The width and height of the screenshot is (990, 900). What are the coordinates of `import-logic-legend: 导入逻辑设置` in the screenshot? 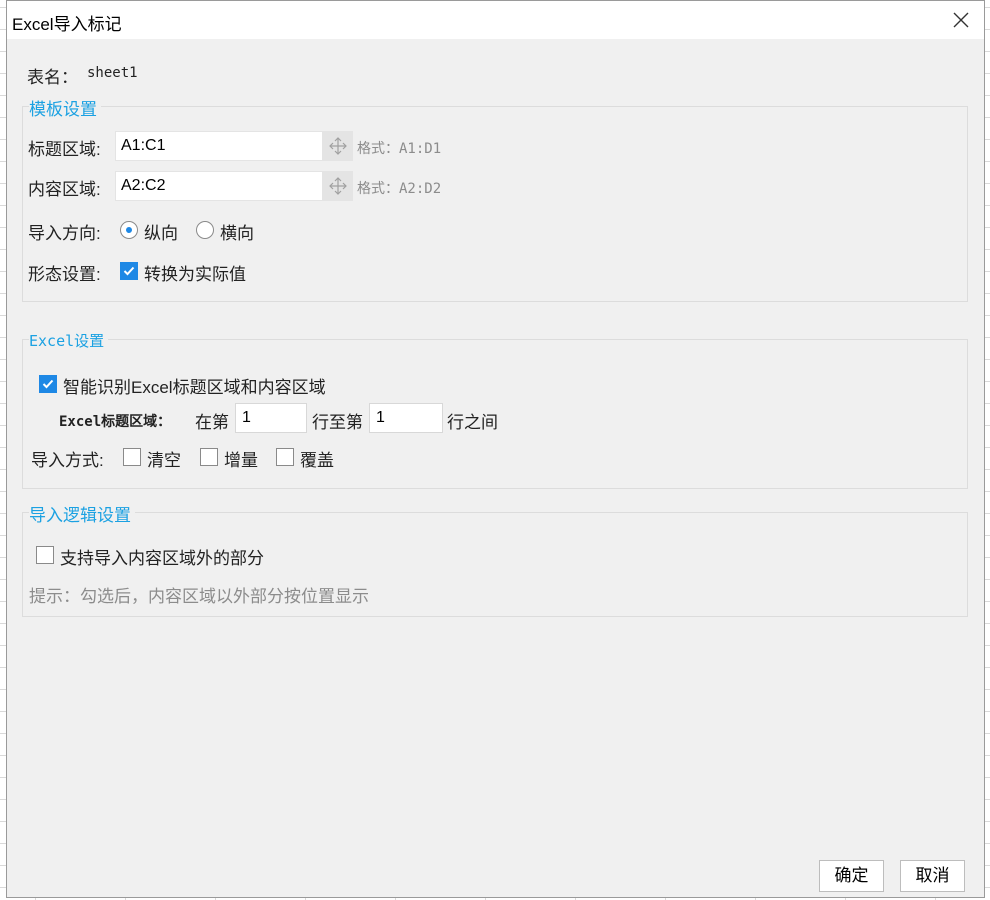 It's located at (82, 513).